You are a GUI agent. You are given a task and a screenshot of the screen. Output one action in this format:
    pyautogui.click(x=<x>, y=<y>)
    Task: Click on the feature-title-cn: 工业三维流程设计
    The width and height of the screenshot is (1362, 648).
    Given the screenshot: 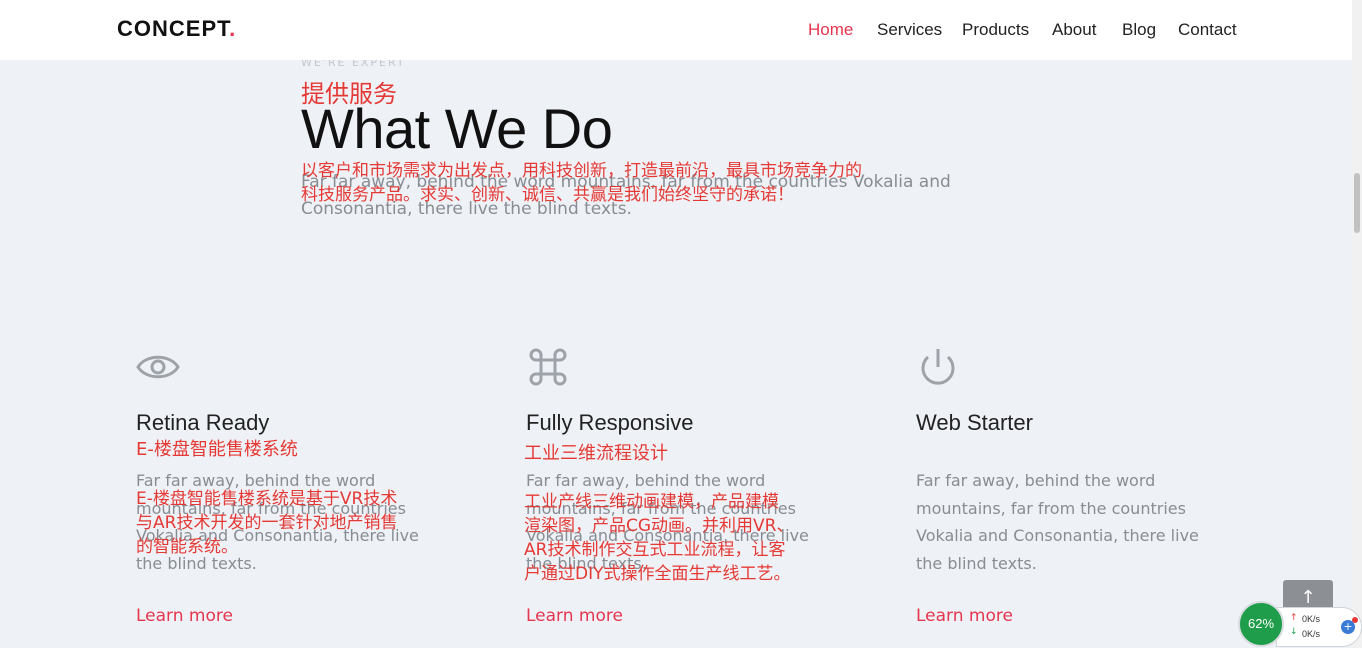 What is the action you would take?
    pyautogui.click(x=596, y=453)
    